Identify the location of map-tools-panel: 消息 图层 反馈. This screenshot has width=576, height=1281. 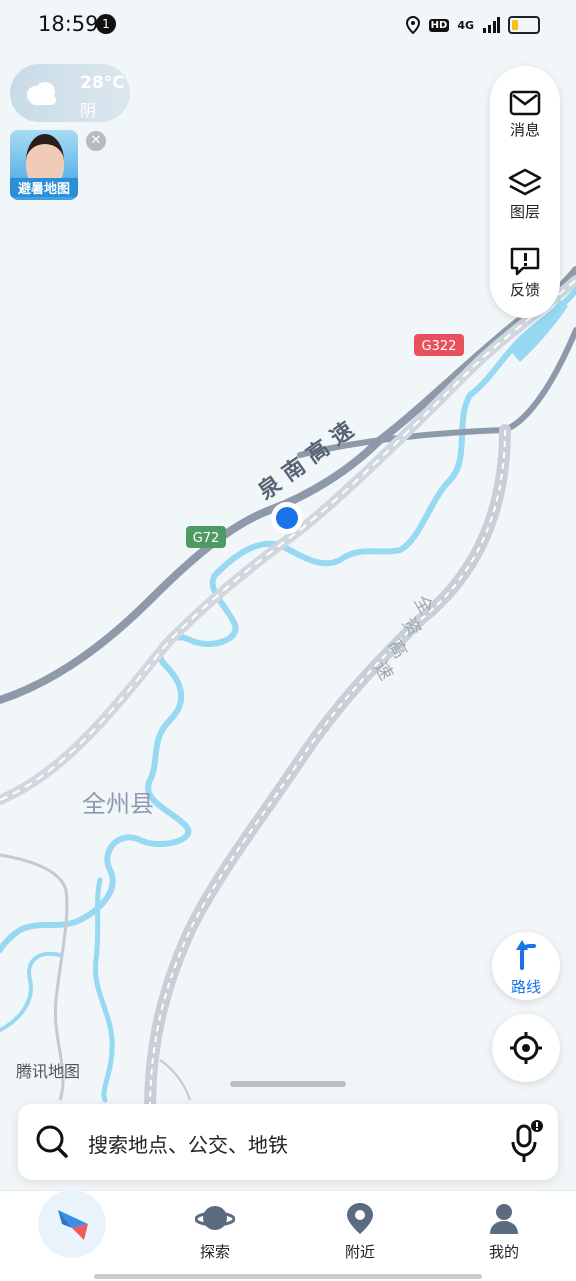
(525, 192).